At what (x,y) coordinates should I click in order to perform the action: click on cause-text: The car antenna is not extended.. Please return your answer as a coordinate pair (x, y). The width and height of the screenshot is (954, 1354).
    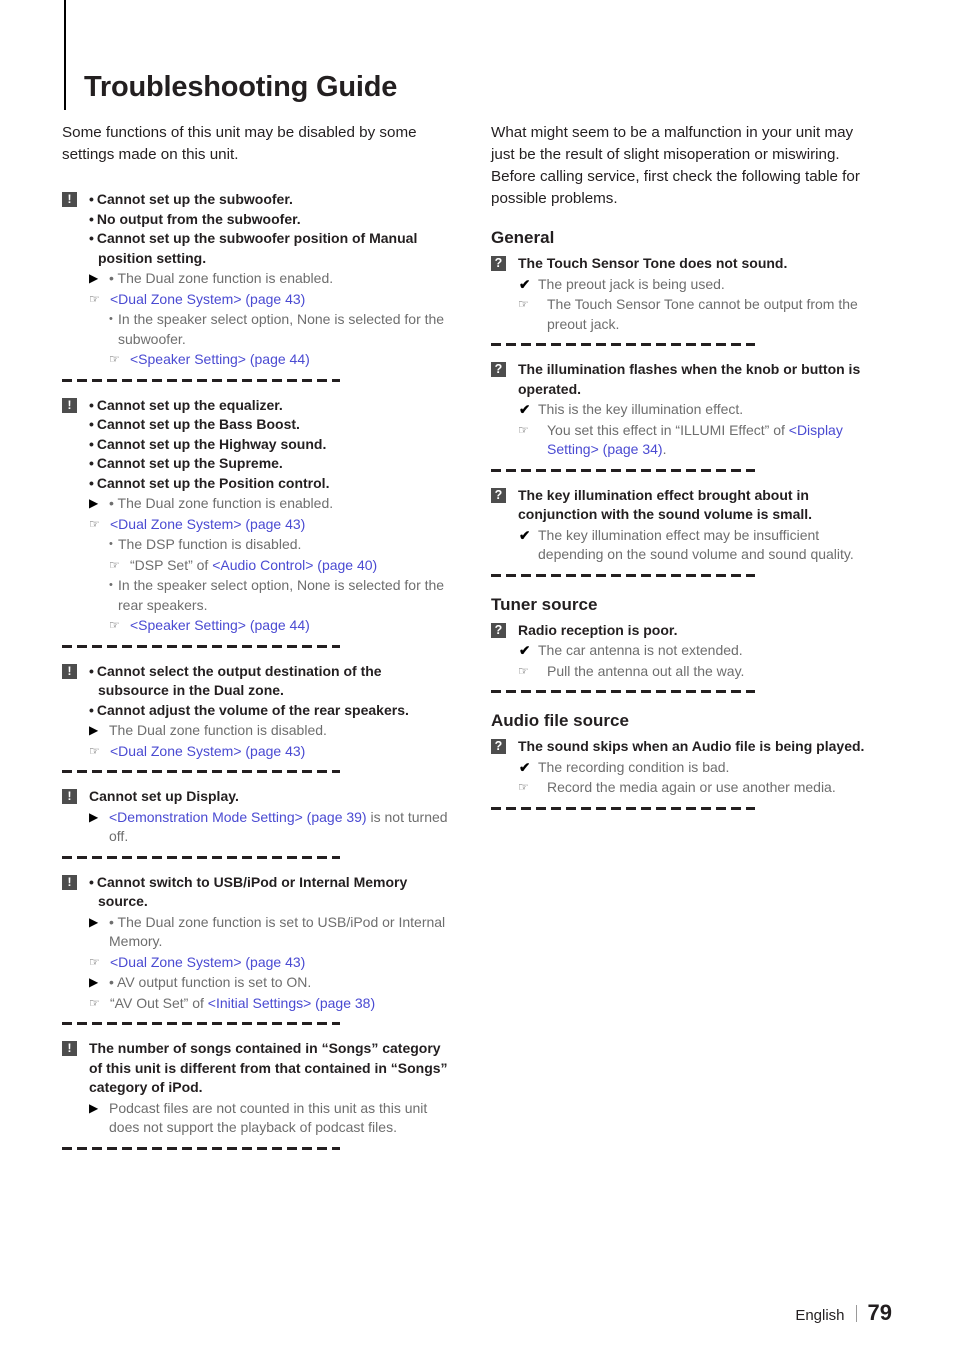
    Looking at the image, I should click on (640, 650).